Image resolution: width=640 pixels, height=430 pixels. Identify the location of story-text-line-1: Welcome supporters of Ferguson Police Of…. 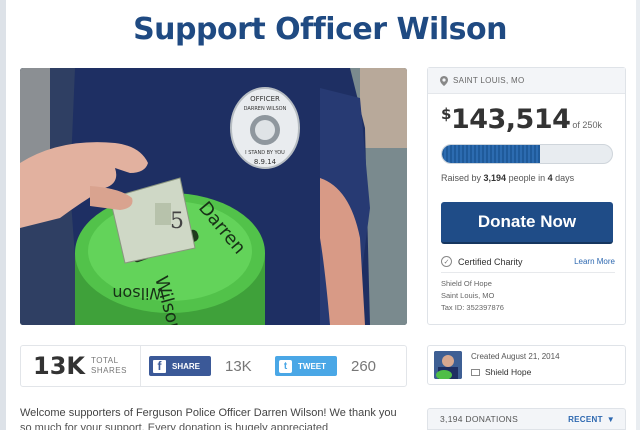
(208, 413).